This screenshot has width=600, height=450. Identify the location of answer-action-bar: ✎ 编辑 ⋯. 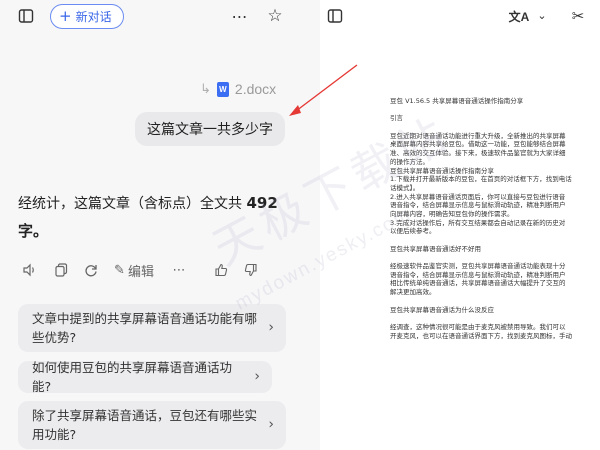
(145, 270).